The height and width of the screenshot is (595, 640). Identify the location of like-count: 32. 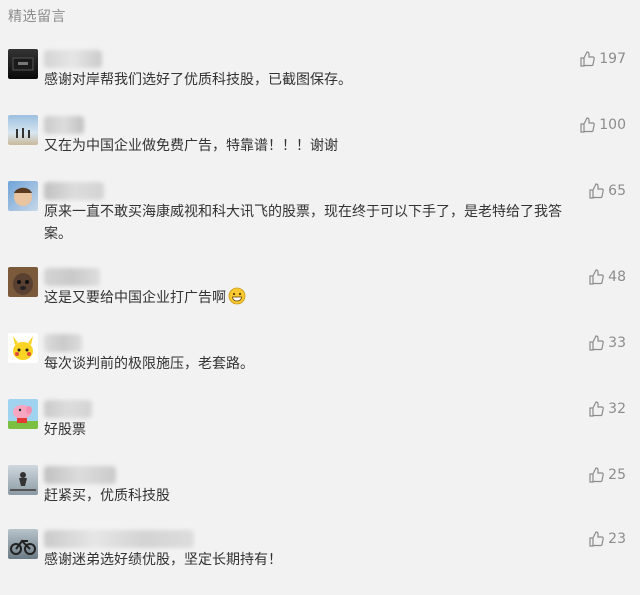
(617, 409).